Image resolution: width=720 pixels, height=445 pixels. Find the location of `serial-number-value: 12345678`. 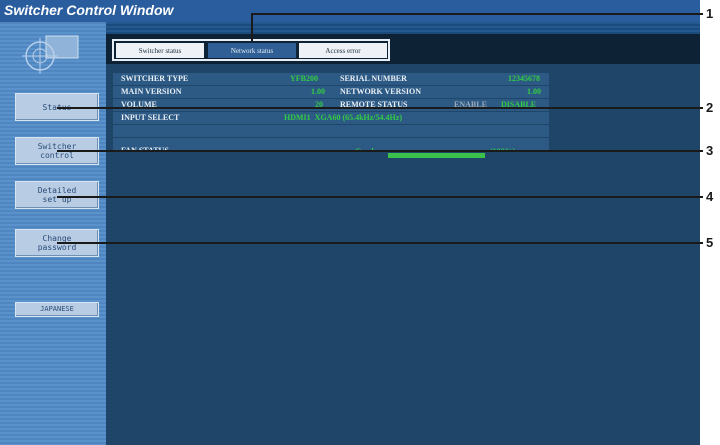

serial-number-value: 12345678 is located at coordinates (524, 78).